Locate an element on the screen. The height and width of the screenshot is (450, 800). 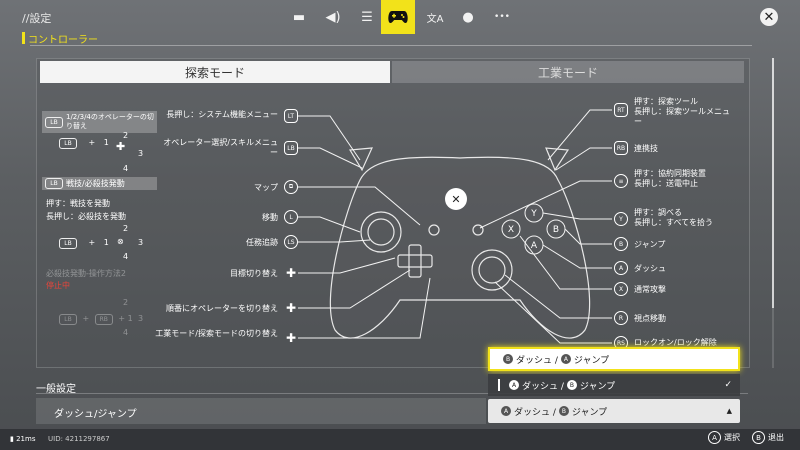
dash-jump-label: ダッシュ/ジャンプ is located at coordinates (95, 414).